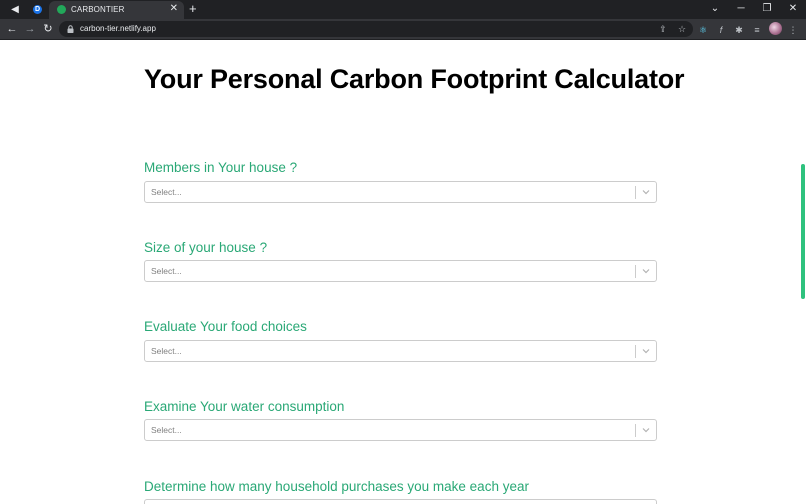 The width and height of the screenshot is (806, 504). What do you see at coordinates (98, 9) in the screenshot?
I see `tab-title: CARBONTIER` at bounding box center [98, 9].